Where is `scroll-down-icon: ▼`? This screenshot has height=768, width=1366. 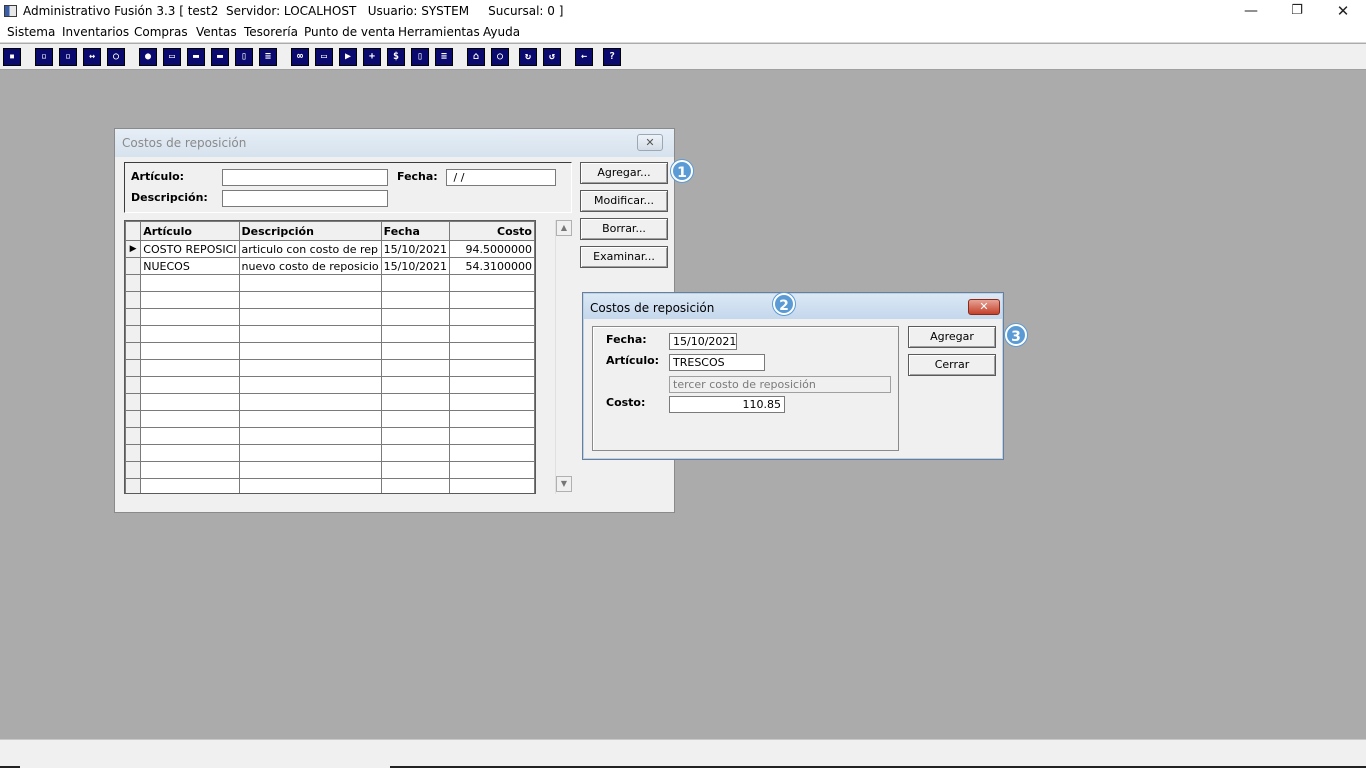
scroll-down-icon: ▼ is located at coordinates (564, 484).